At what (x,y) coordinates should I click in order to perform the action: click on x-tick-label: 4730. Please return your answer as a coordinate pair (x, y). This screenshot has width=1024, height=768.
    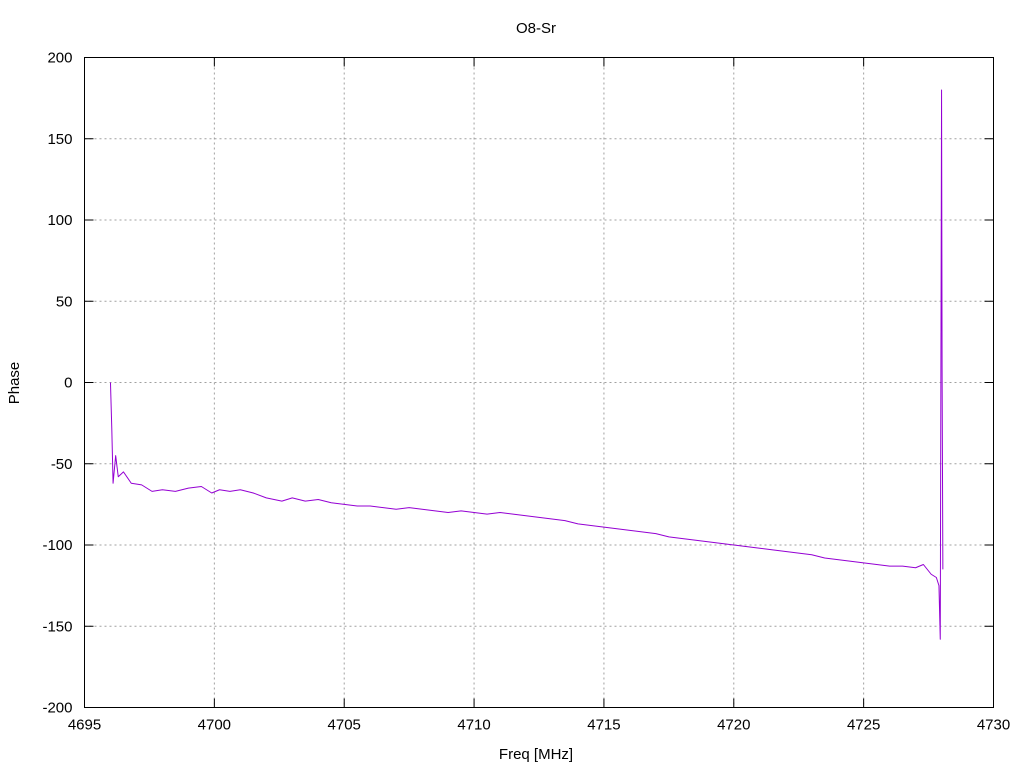
    Looking at the image, I should click on (993, 725).